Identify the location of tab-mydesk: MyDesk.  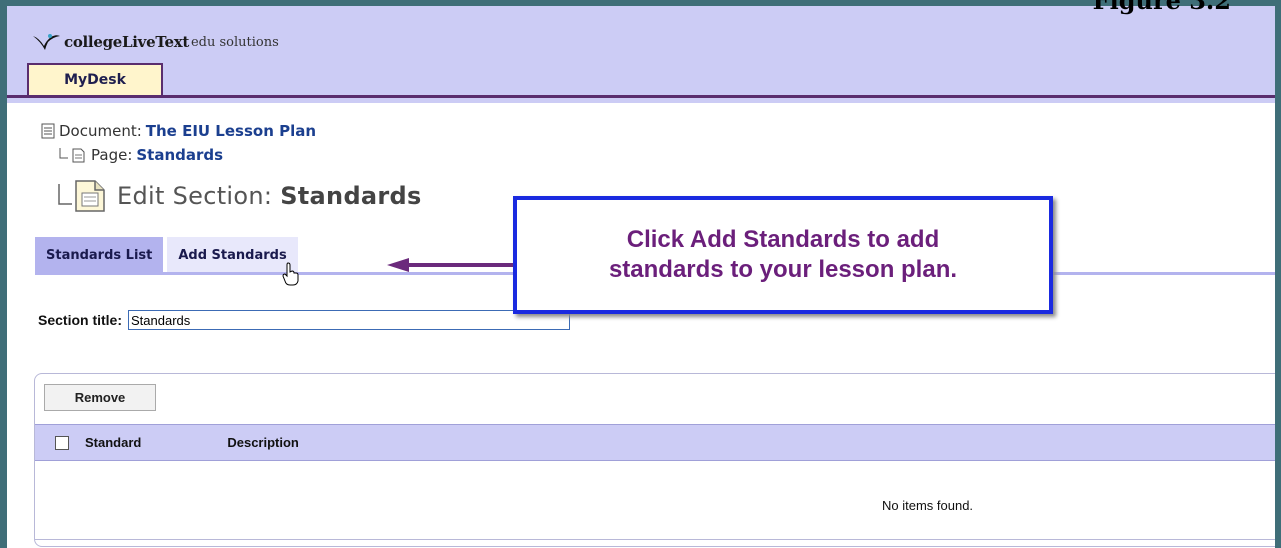
(95, 79).